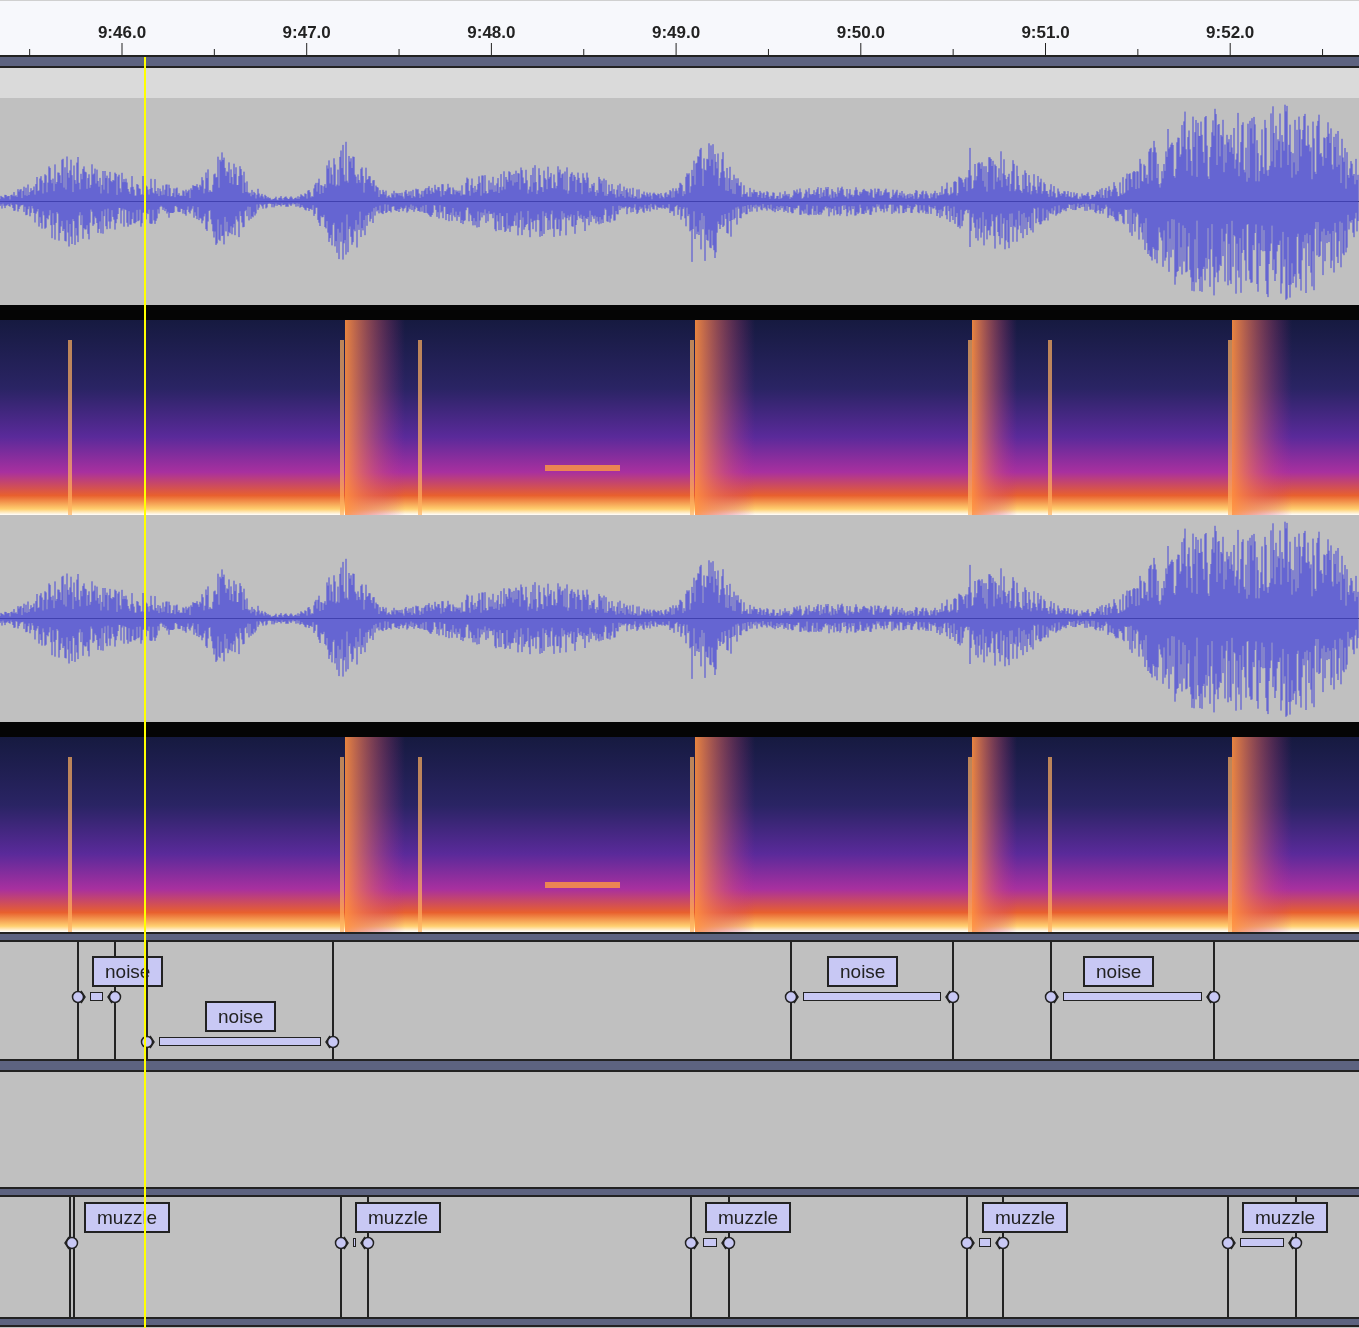 This screenshot has height=1328, width=1359. I want to click on ruler-time-label: 9:52.0, so click(1230, 33).